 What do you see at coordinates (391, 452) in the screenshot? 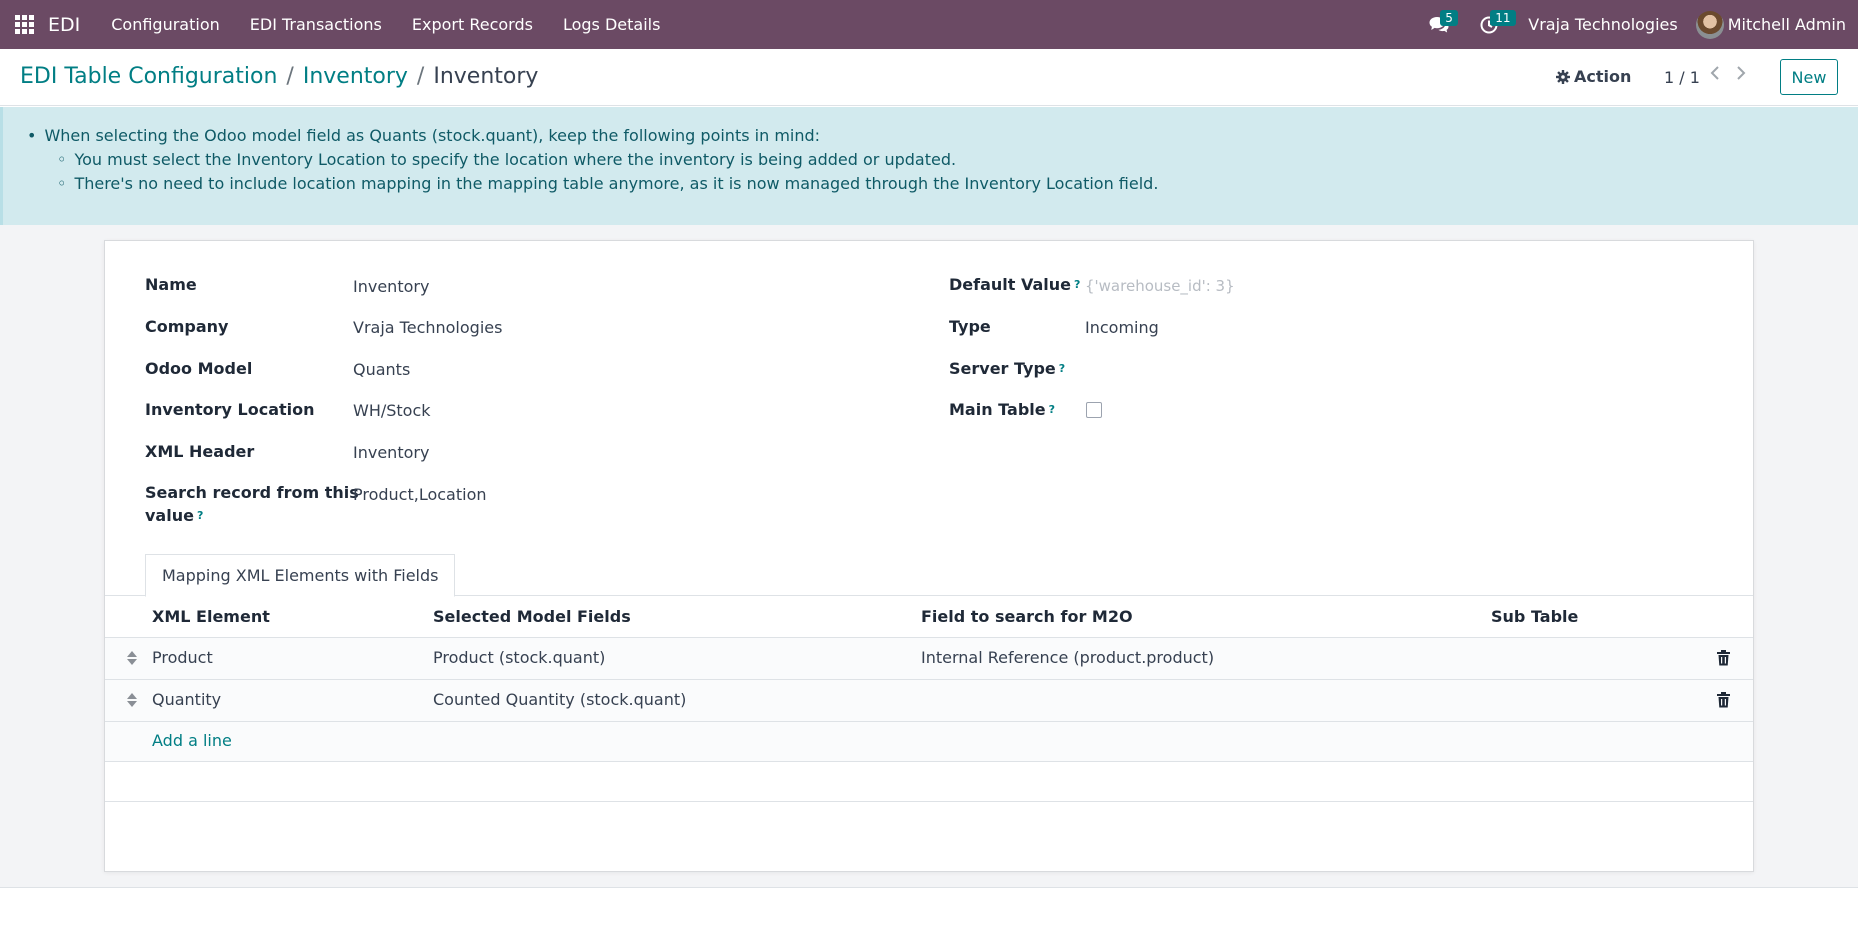
I see `xml-header-field: Inventory` at bounding box center [391, 452].